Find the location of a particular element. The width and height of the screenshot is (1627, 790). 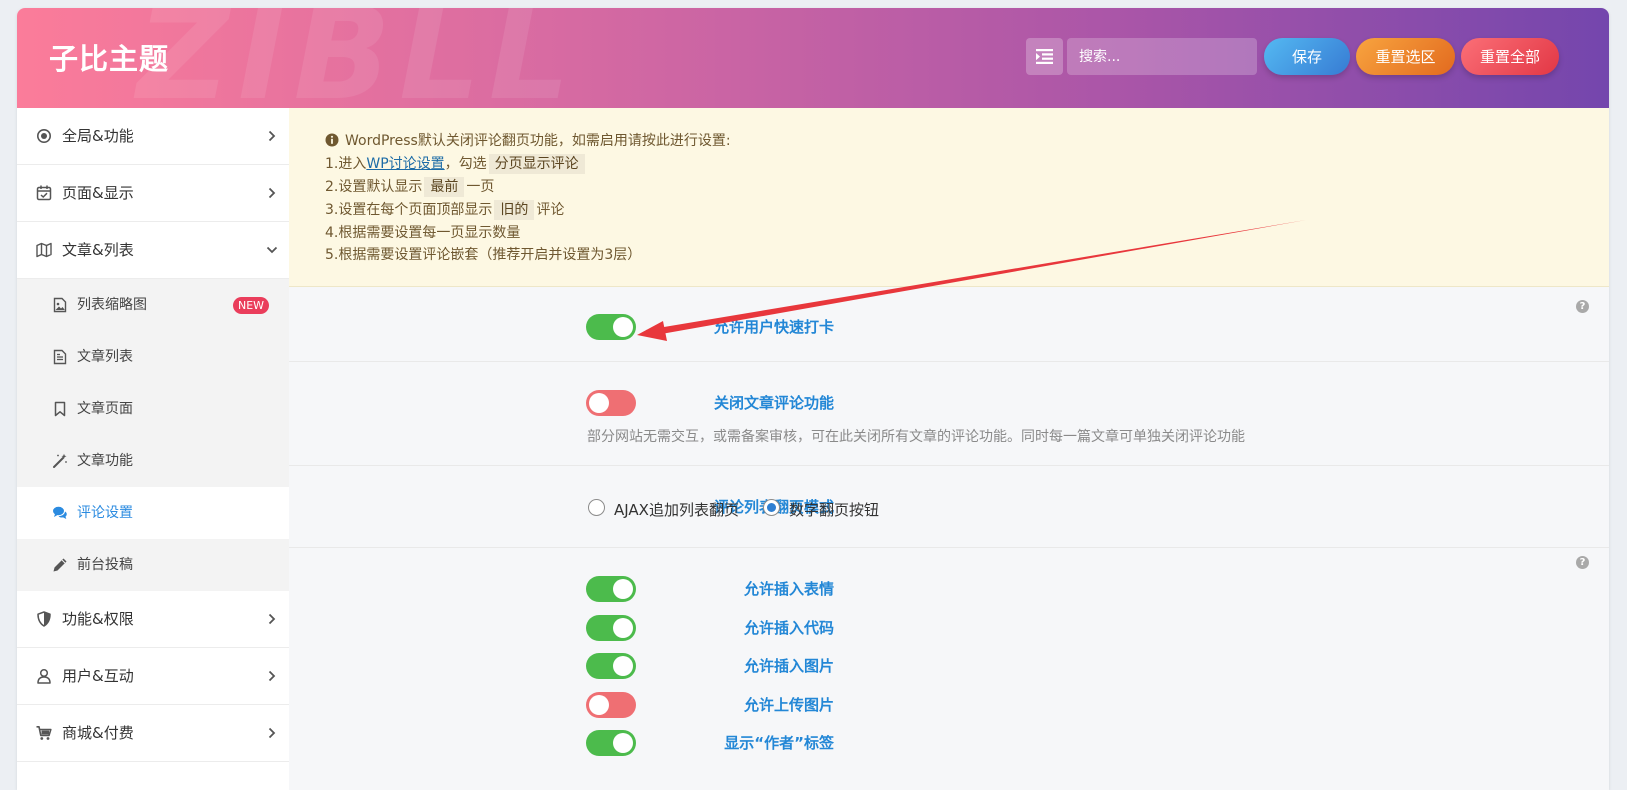

reset-all-button: 重置全部 is located at coordinates (1510, 56).